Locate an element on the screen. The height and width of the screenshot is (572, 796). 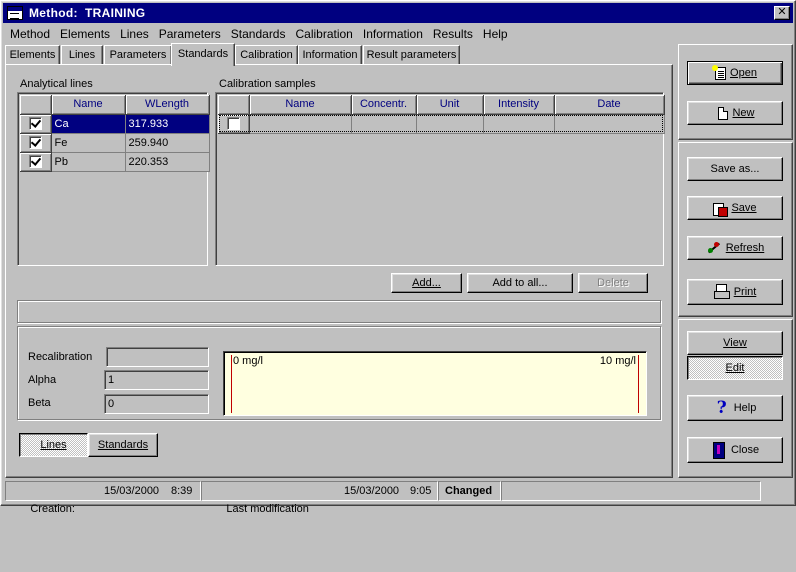
modification-time: 9:05 is located at coordinates (421, 491).